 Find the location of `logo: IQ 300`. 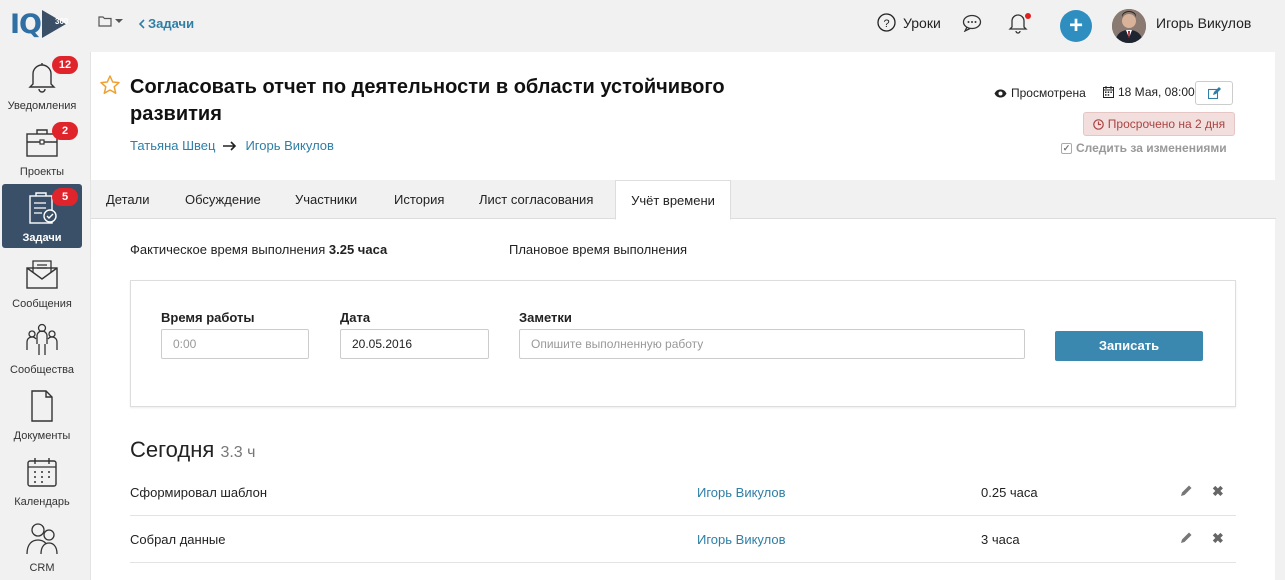

logo: IQ 300 is located at coordinates (39, 24).